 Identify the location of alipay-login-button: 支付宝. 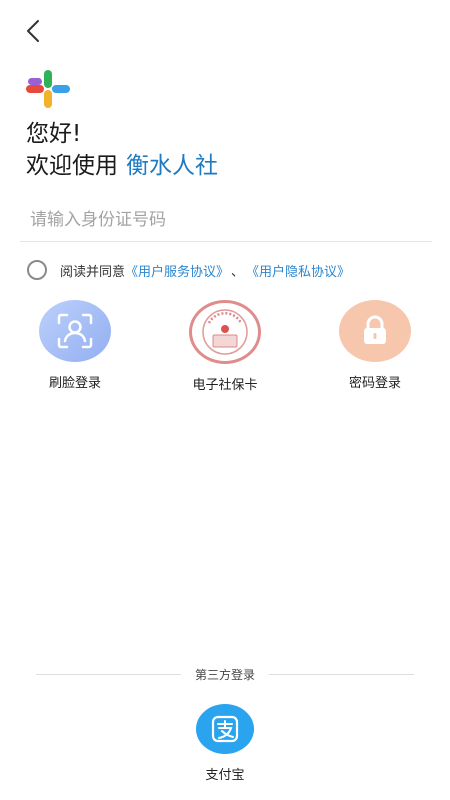
(225, 743).